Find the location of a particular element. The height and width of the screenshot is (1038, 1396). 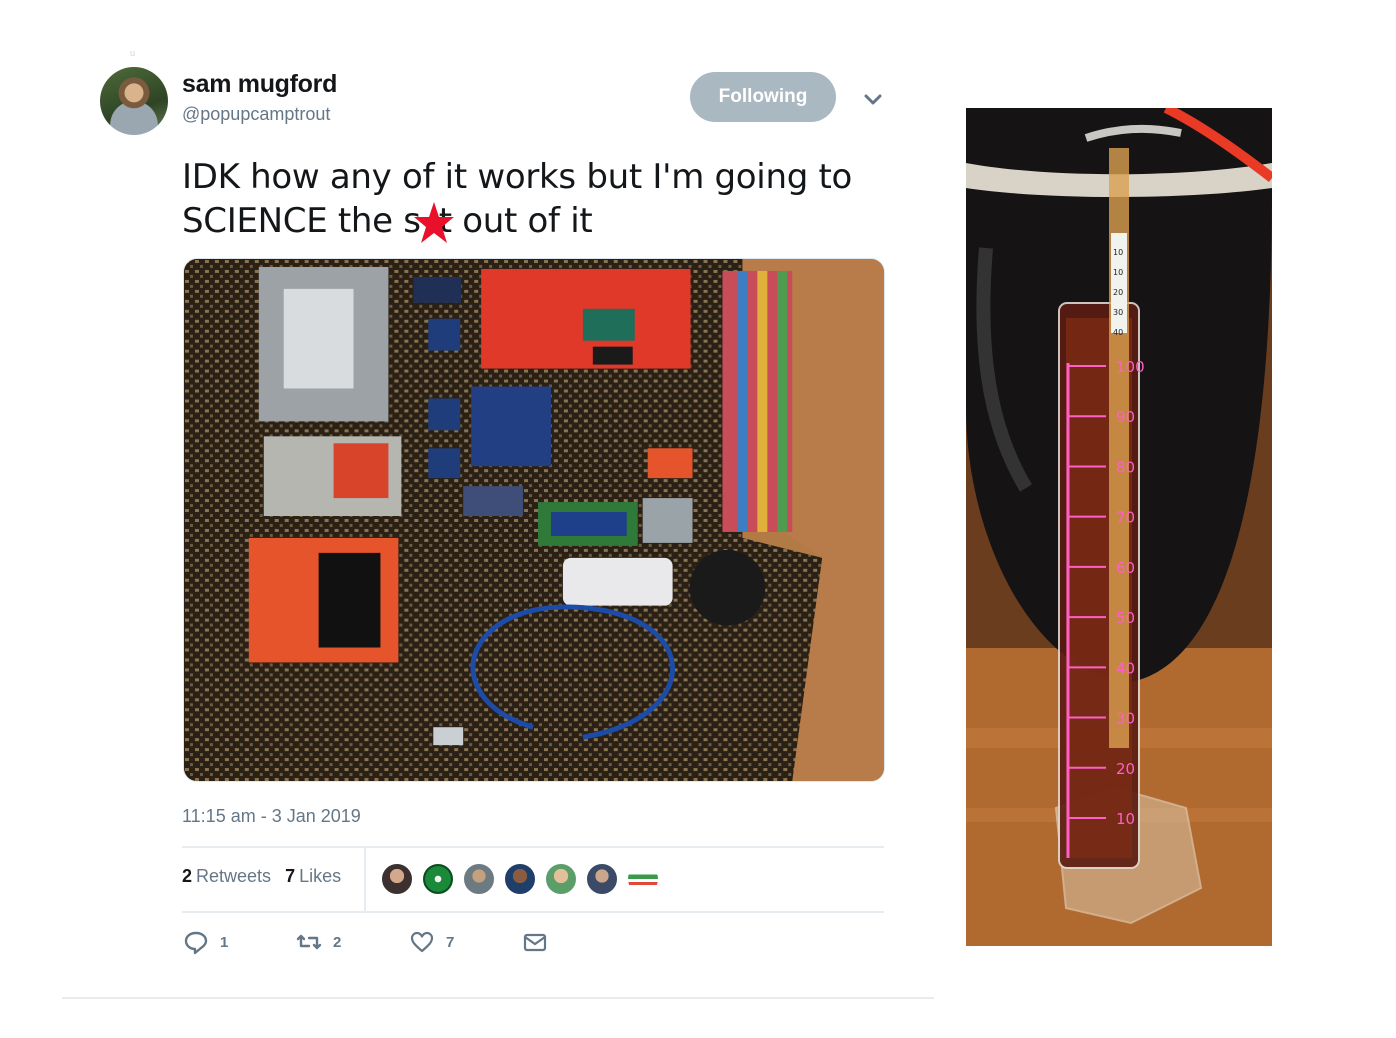

author-avatar is located at coordinates (134, 101).